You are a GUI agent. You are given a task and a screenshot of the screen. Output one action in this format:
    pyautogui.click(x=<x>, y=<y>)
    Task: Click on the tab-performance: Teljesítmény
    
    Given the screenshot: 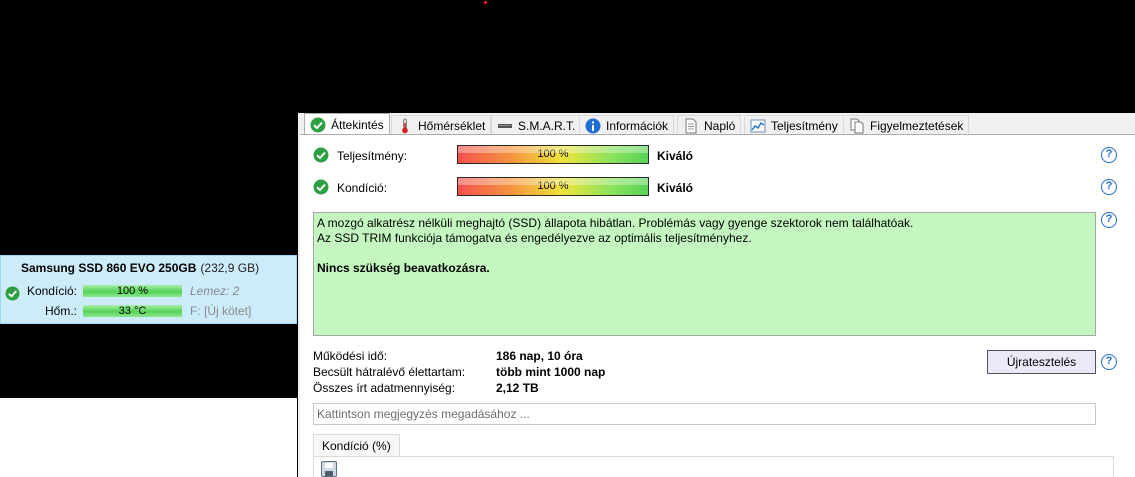 What is the action you would take?
    pyautogui.click(x=794, y=125)
    